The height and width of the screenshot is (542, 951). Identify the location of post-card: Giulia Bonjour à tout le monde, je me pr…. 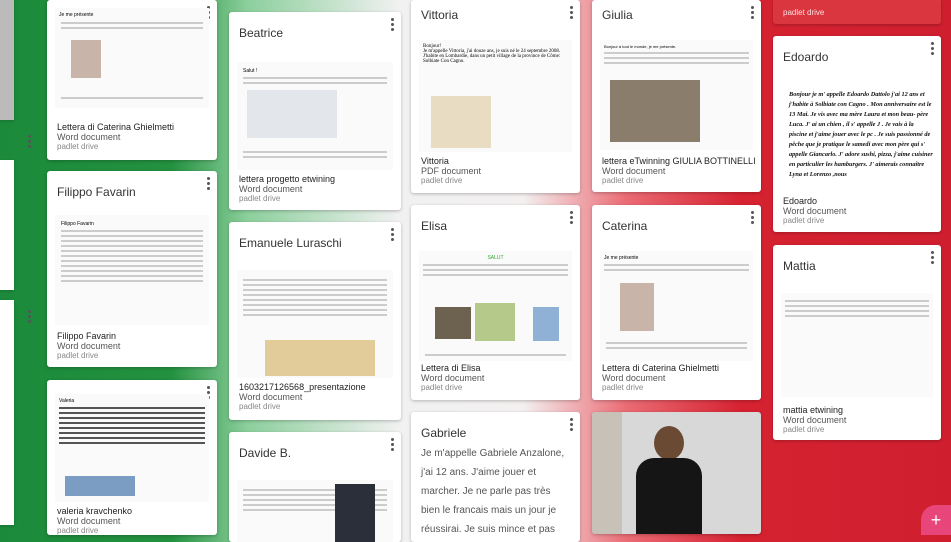
(676, 96).